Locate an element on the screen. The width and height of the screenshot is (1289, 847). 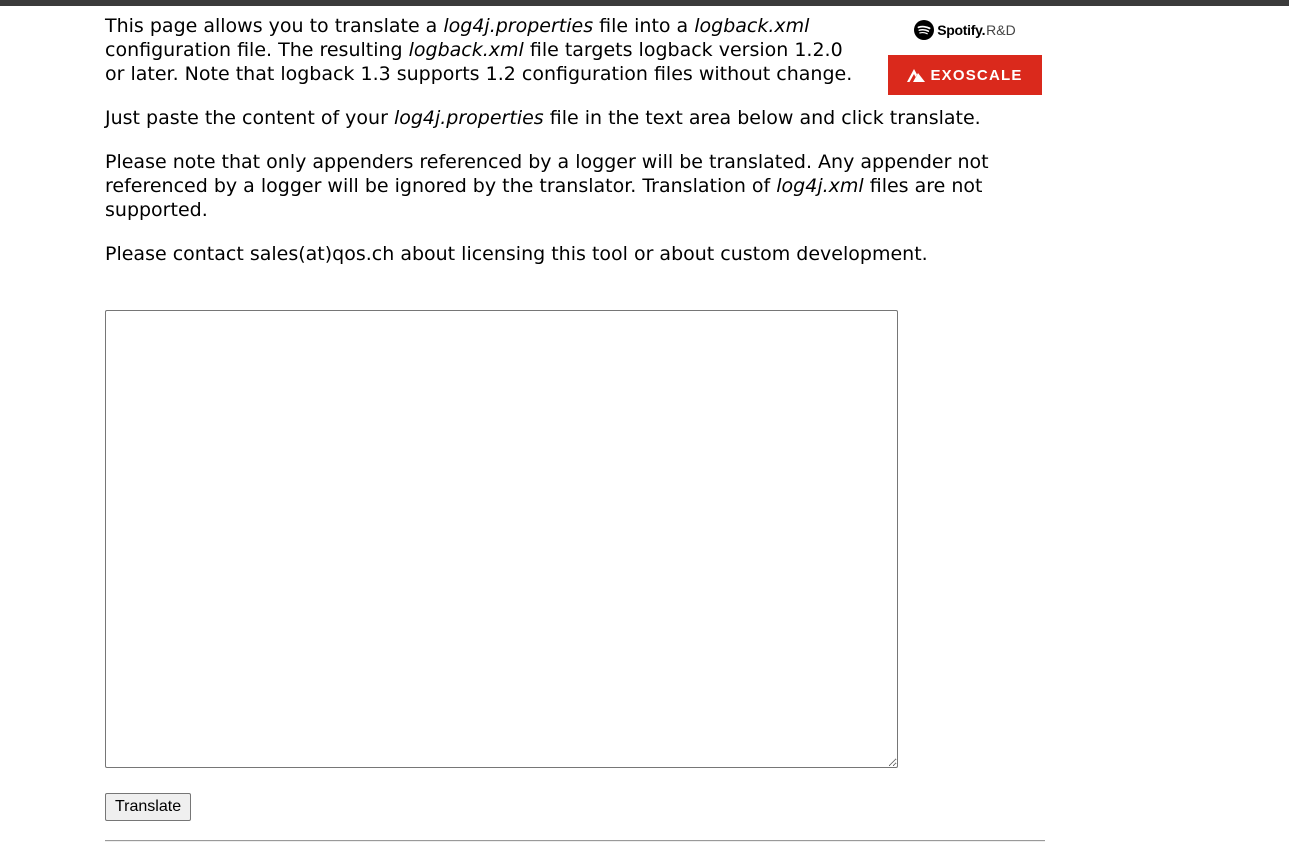
translate-button: Translate is located at coordinates (148, 807).